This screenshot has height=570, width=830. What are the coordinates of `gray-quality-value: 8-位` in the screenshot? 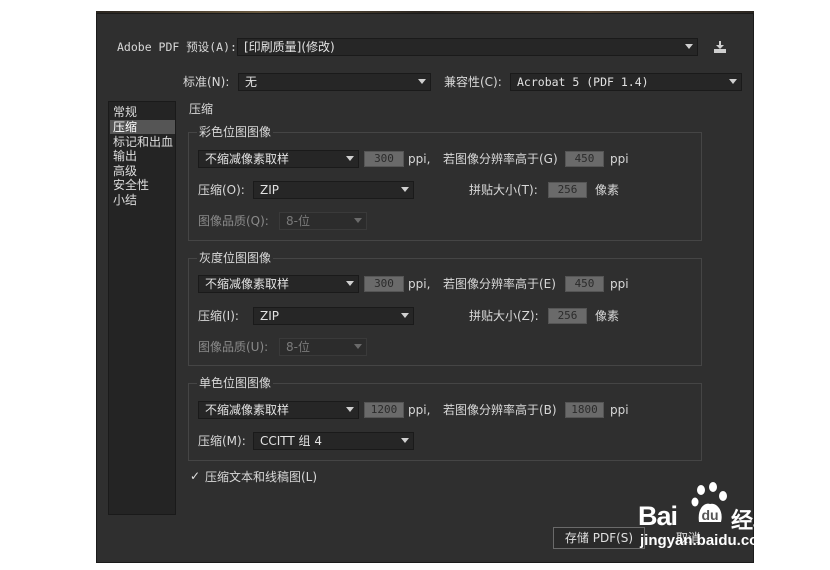 It's located at (298, 347).